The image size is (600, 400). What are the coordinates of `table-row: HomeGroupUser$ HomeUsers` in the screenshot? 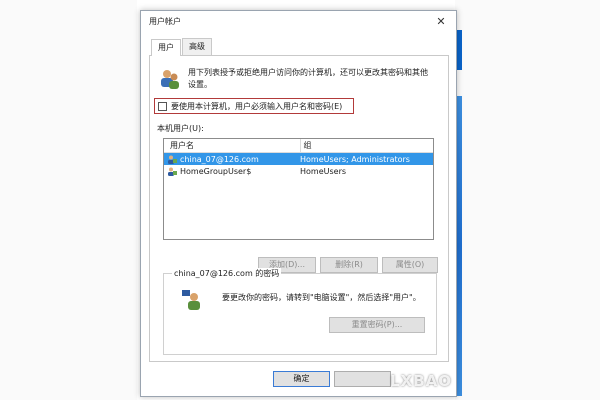 It's located at (298, 171).